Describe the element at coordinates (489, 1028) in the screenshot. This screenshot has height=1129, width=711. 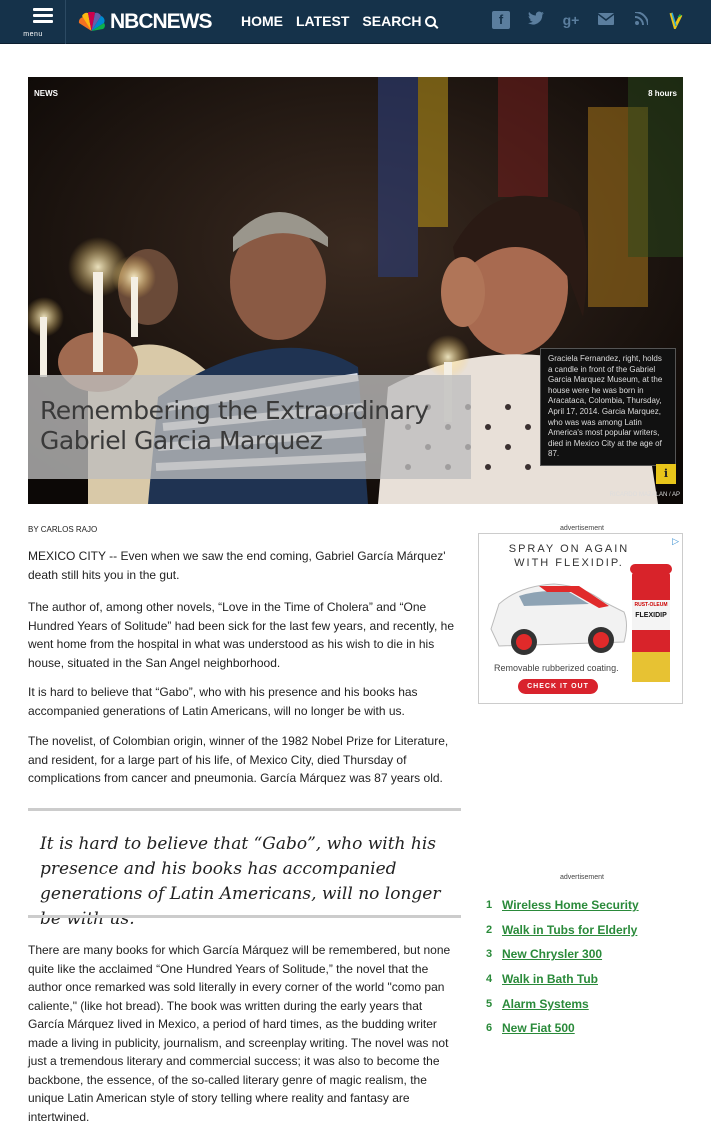
I see `link-number: 6` at that location.